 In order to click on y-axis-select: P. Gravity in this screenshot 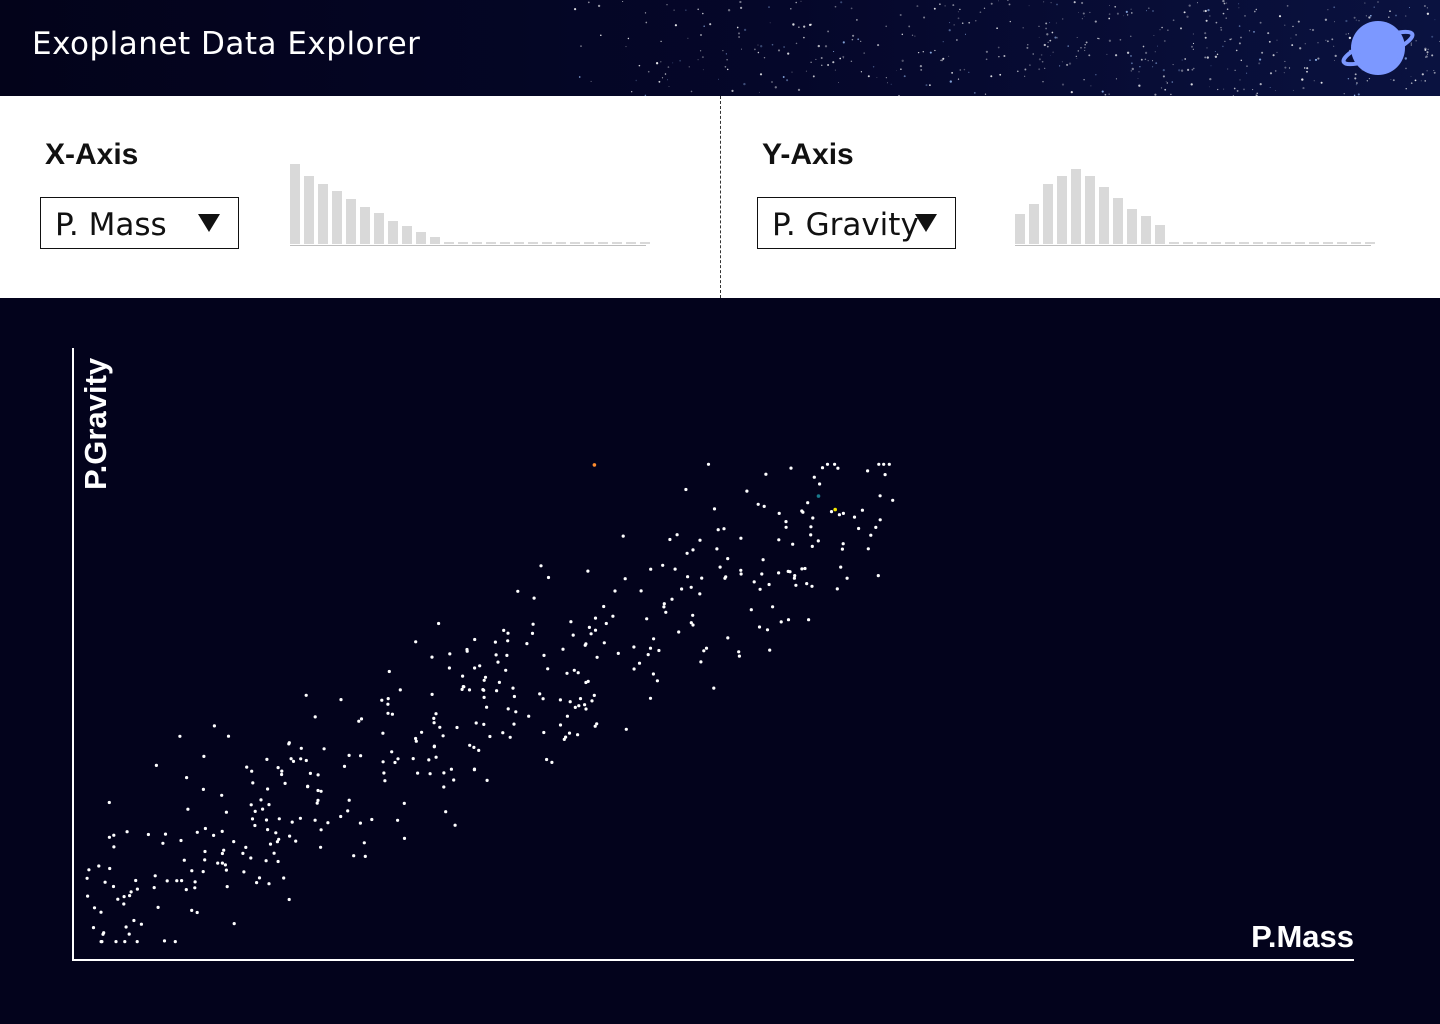, I will do `click(856, 223)`.